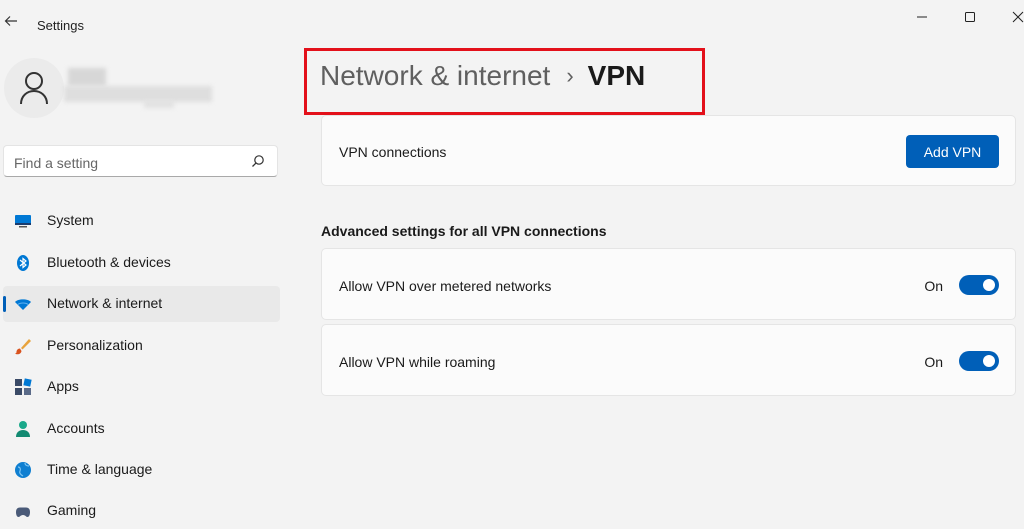 The image size is (1024, 529). I want to click on close-icon, so click(1015, 18).